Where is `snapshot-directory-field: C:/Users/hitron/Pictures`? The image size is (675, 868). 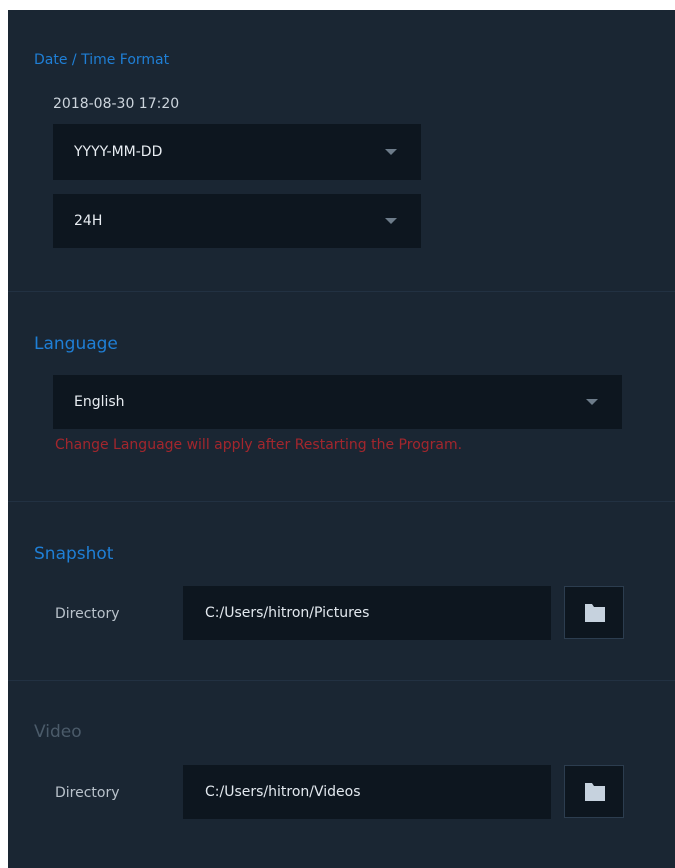 snapshot-directory-field: C:/Users/hitron/Pictures is located at coordinates (367, 613).